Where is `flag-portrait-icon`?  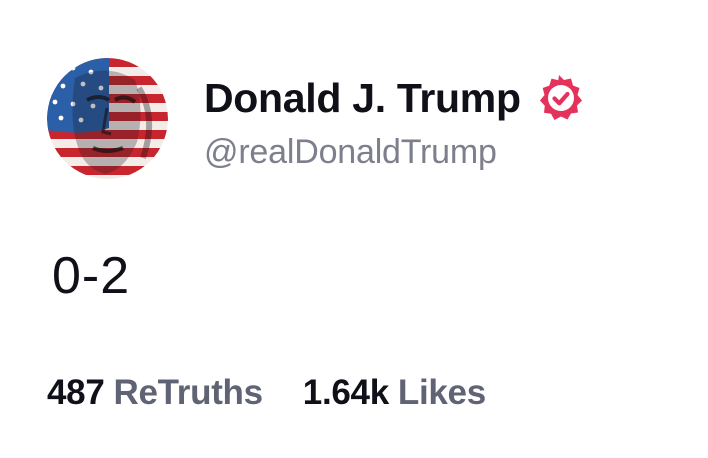 flag-portrait-icon is located at coordinates (107, 118).